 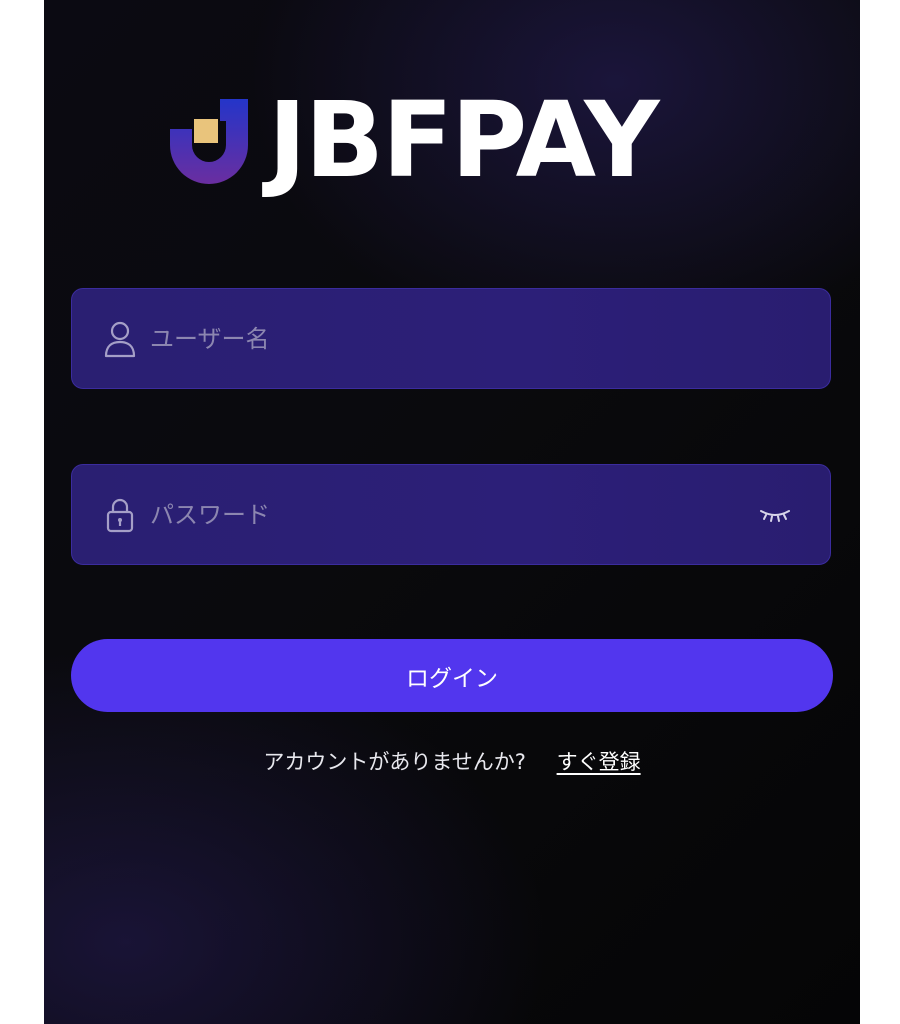 I want to click on password-field, so click(x=451, y=514).